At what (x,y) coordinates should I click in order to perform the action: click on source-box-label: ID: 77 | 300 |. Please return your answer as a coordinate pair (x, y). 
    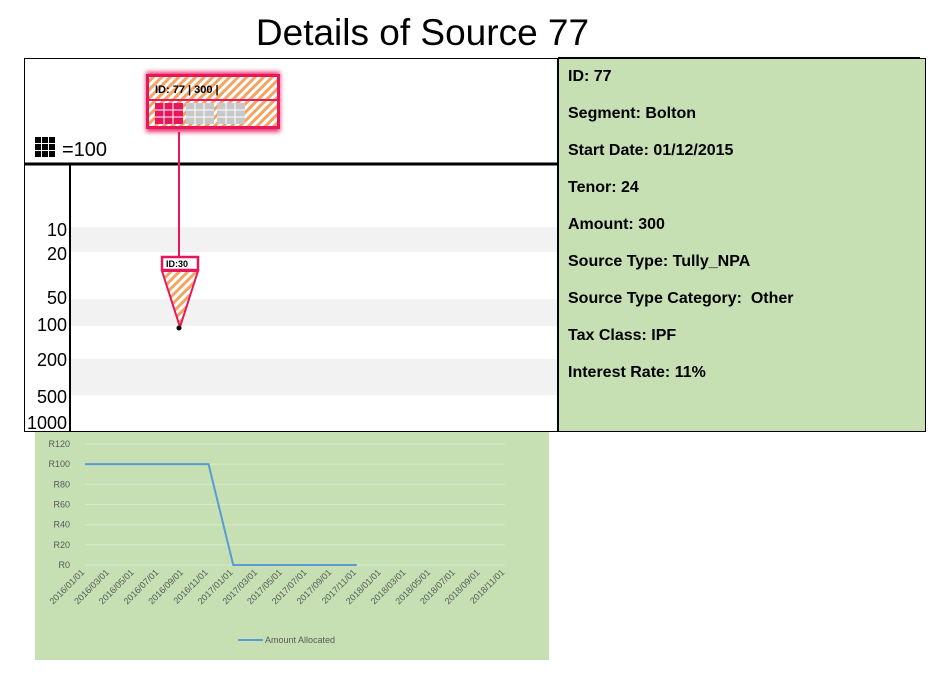
    Looking at the image, I should click on (187, 90).